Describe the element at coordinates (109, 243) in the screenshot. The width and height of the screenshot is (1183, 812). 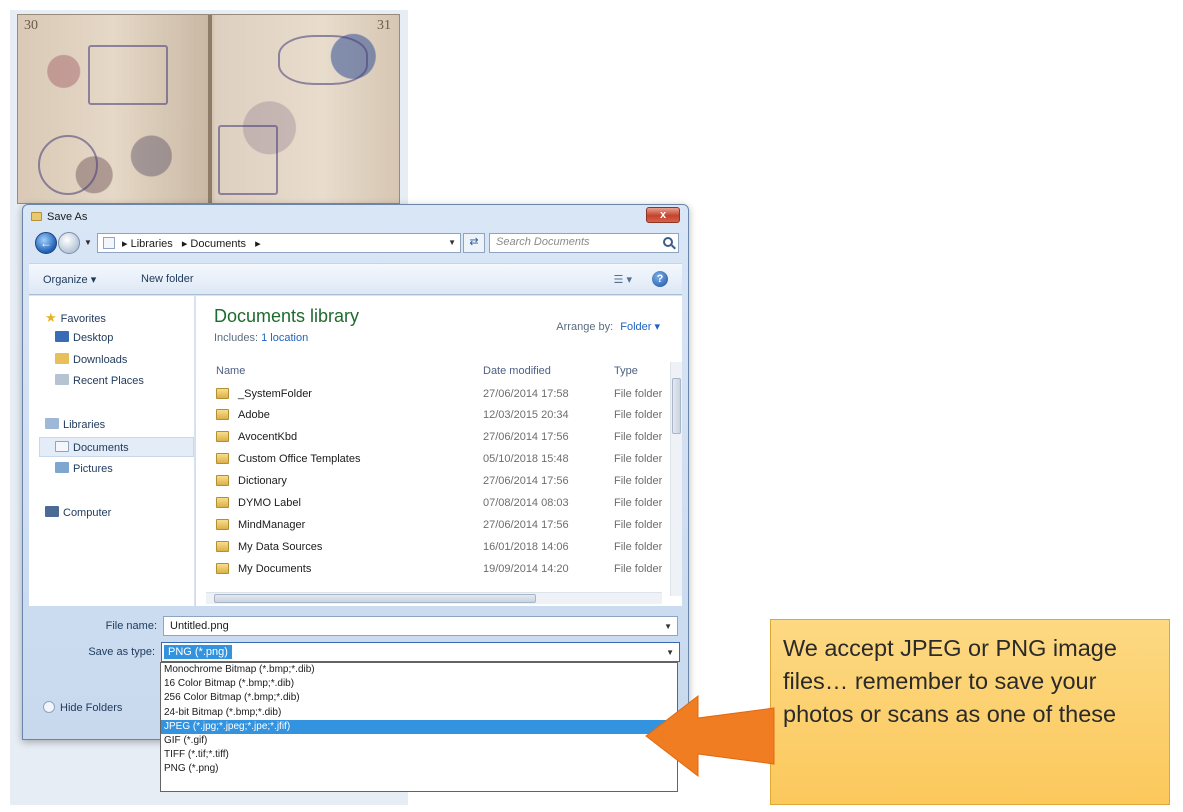
I see `library-icon` at that location.